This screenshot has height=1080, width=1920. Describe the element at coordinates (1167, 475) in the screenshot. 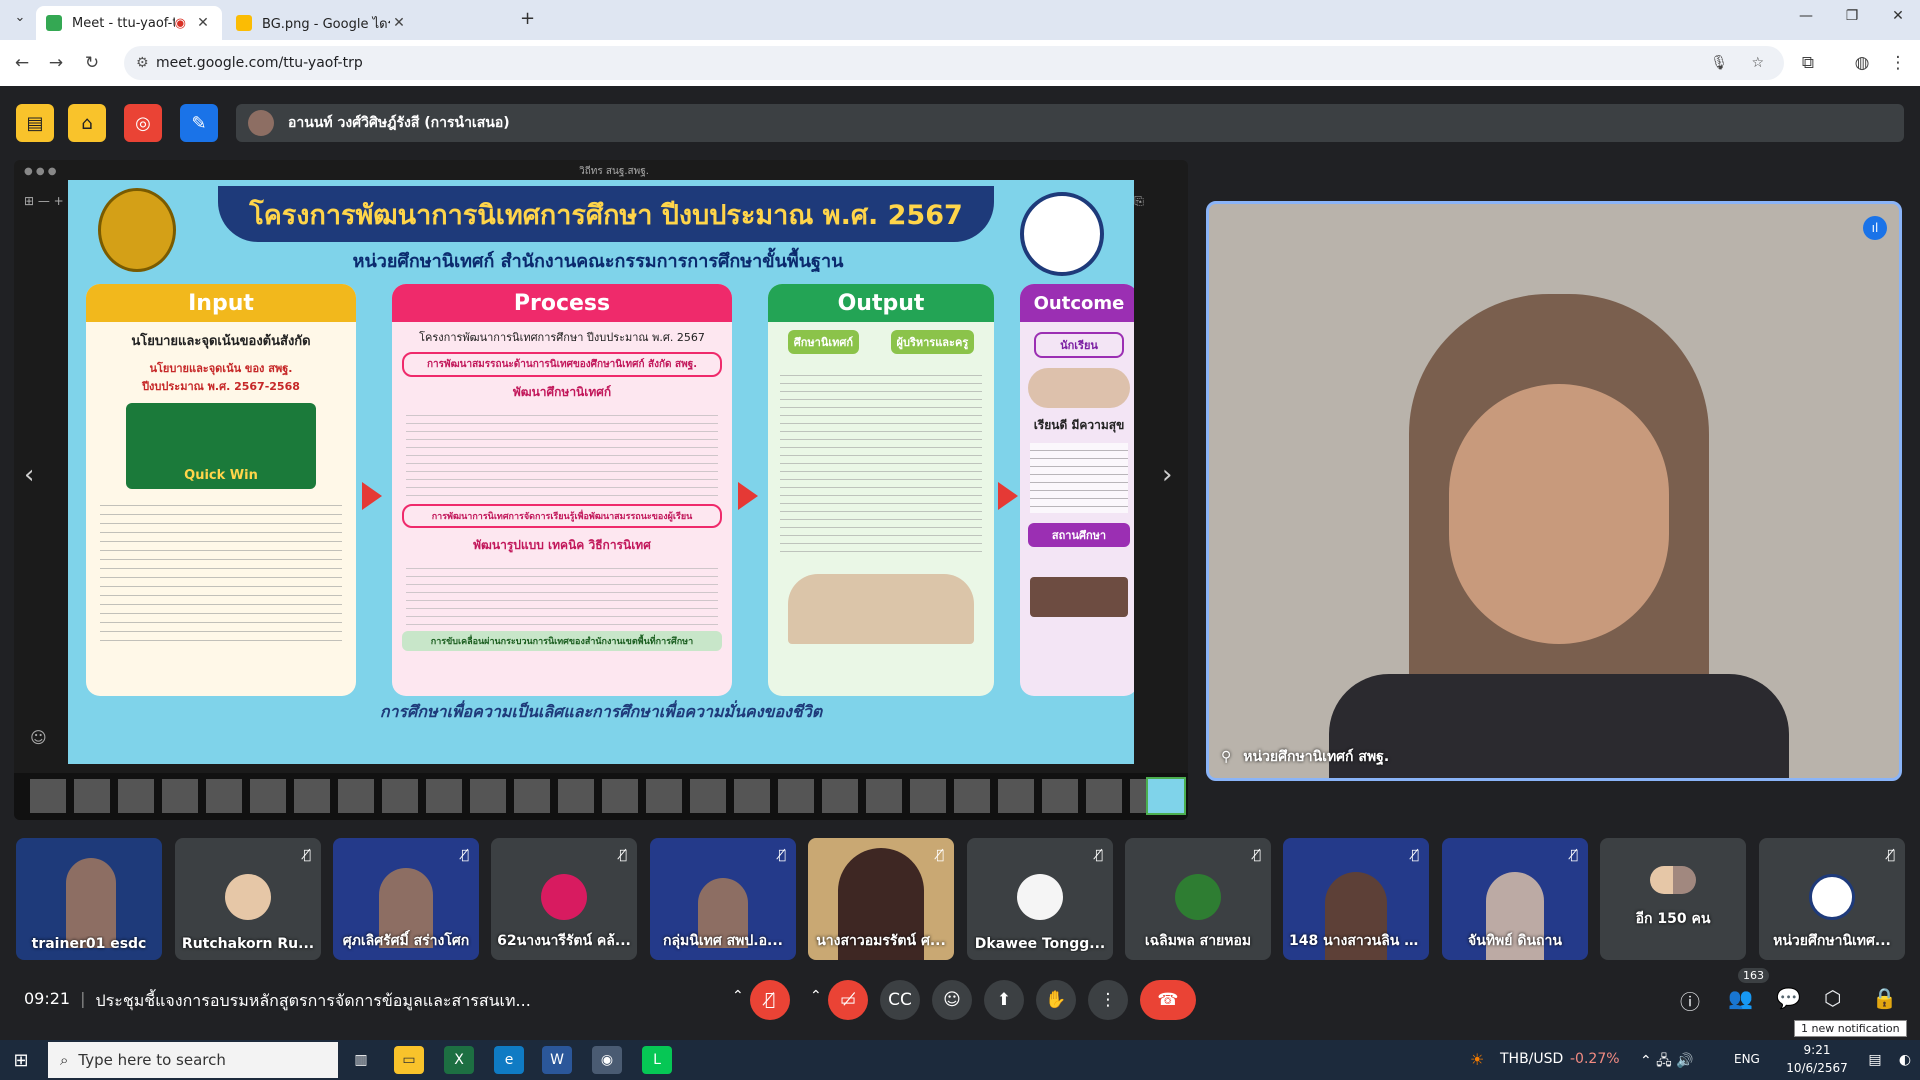

I see `next-slide-icon: ›` at that location.